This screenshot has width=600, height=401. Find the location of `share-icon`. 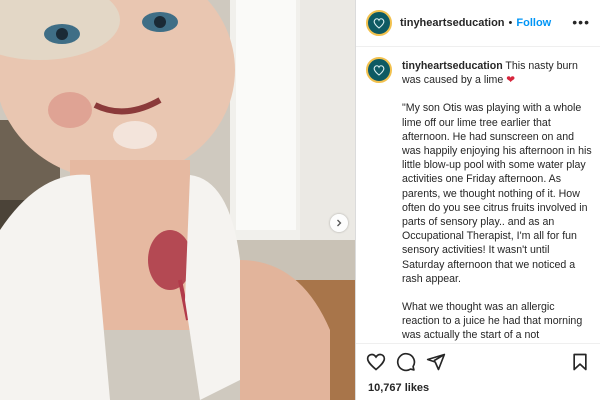

share-icon is located at coordinates (436, 362).